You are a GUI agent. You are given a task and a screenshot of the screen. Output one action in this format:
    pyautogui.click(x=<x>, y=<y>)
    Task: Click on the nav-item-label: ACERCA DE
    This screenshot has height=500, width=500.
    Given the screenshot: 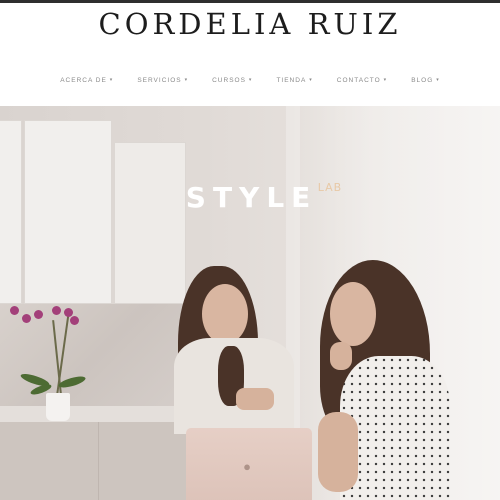 What is the action you would take?
    pyautogui.click(x=83, y=80)
    